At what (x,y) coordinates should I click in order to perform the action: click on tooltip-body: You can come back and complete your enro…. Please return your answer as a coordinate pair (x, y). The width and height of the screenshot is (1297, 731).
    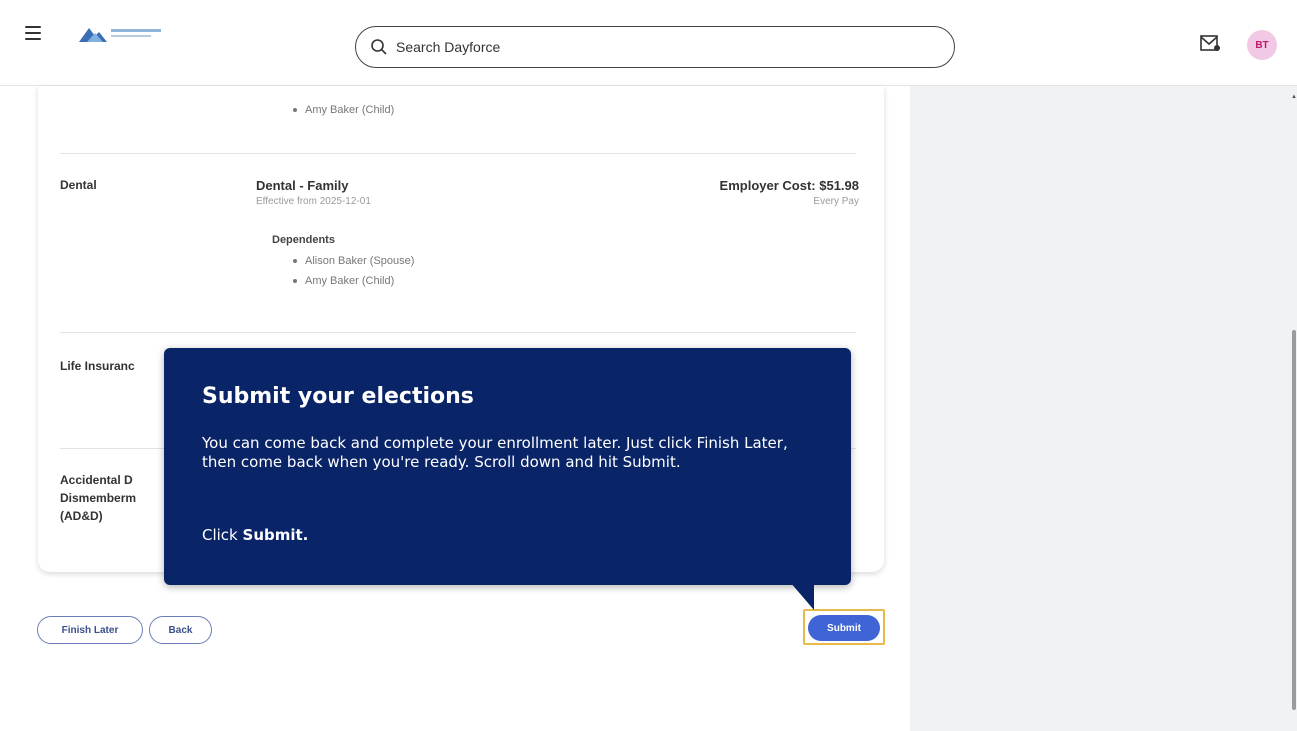
    Looking at the image, I should click on (495, 452).